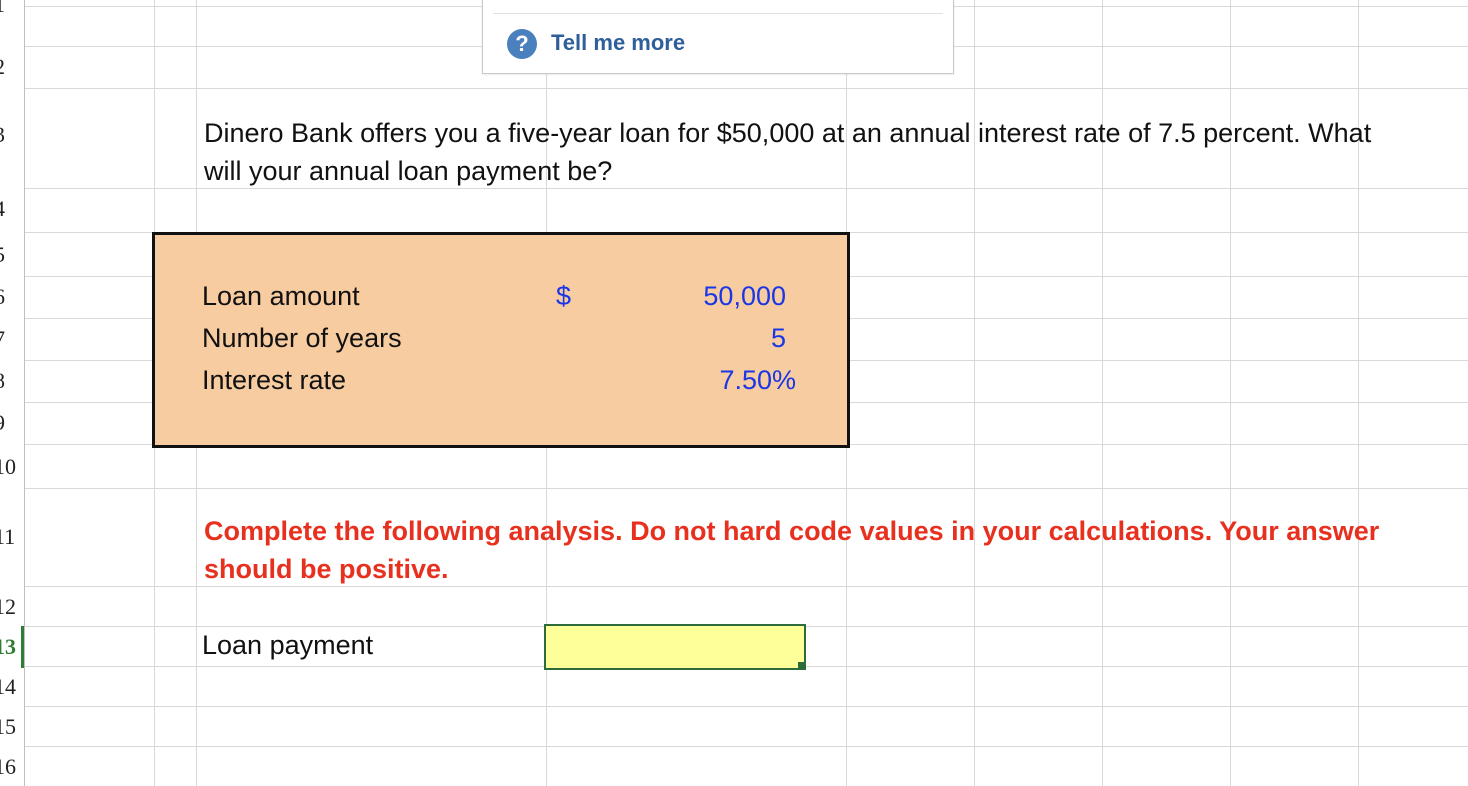 The image size is (1468, 786). I want to click on years-value: 5, so click(778, 338).